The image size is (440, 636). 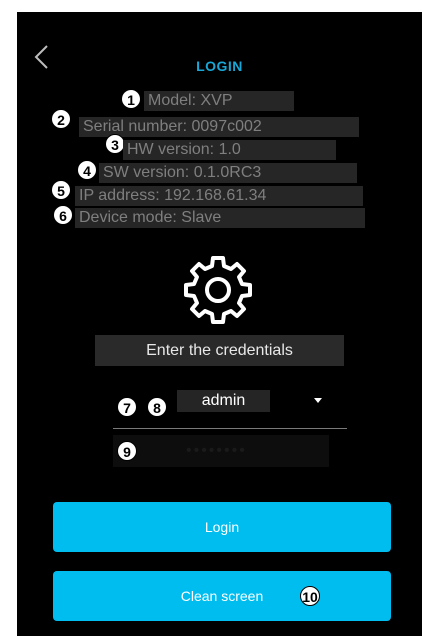 I want to click on credentials-prompt: Enter the credentials, so click(x=219, y=350).